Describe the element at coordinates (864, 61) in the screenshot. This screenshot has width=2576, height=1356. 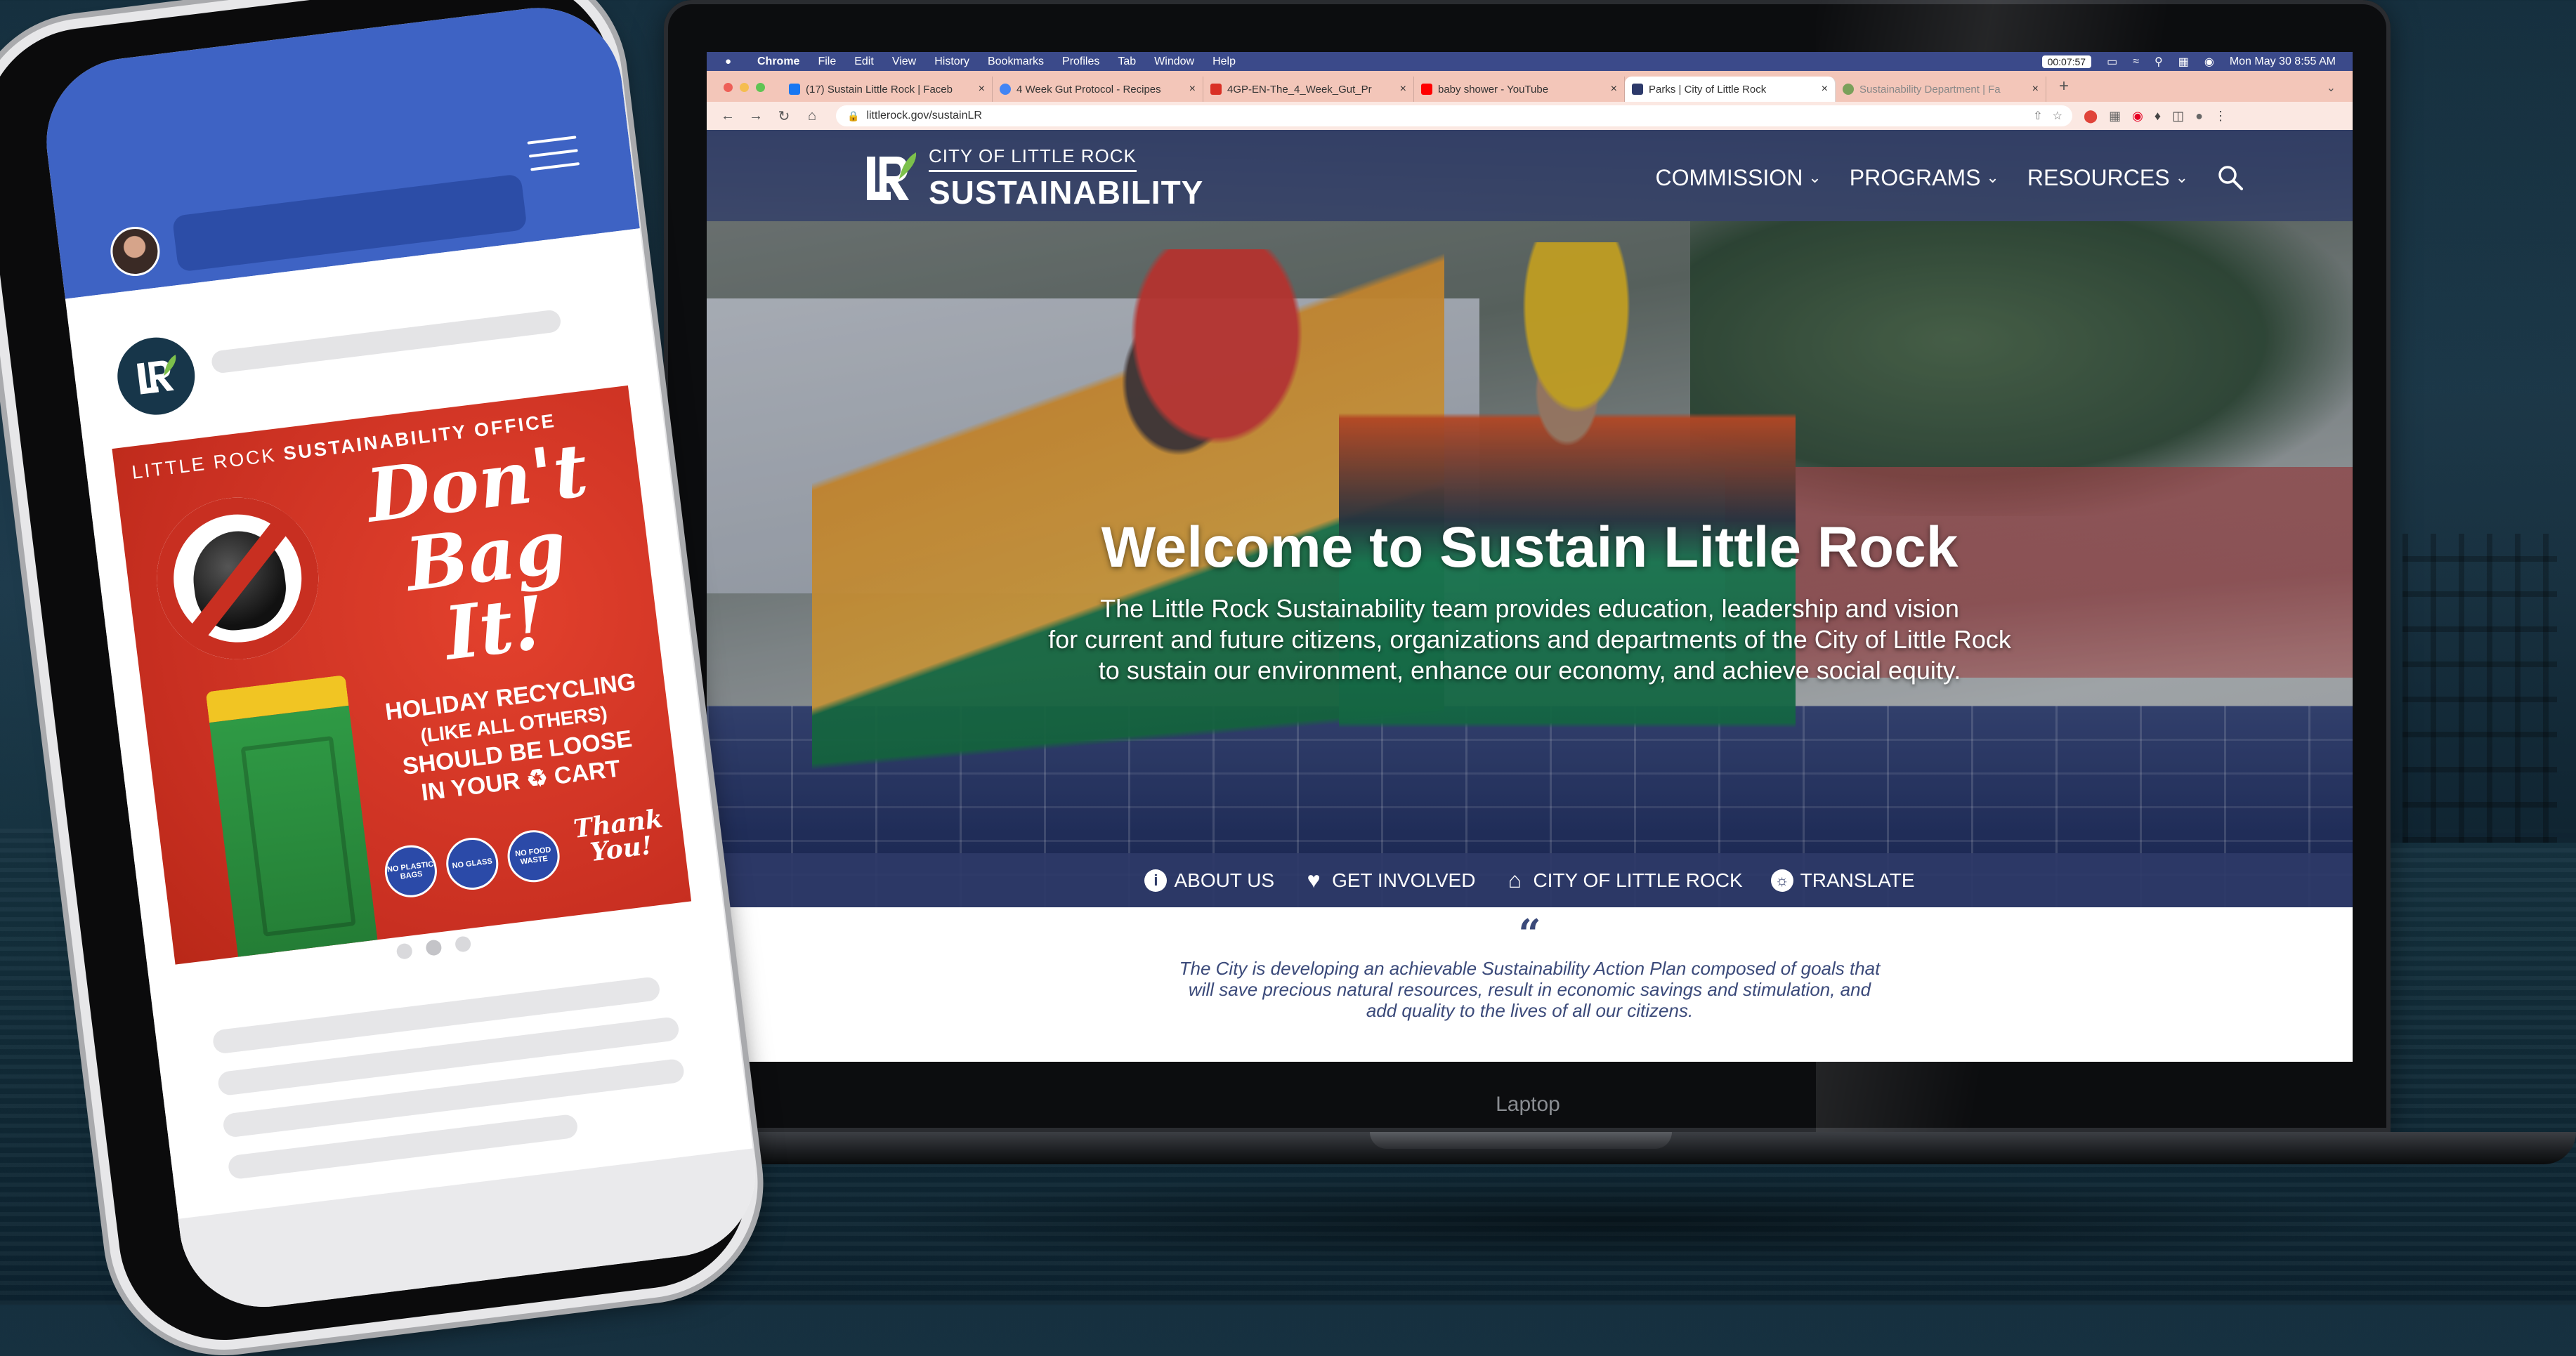
I see `menu-edit: Edit` at that location.